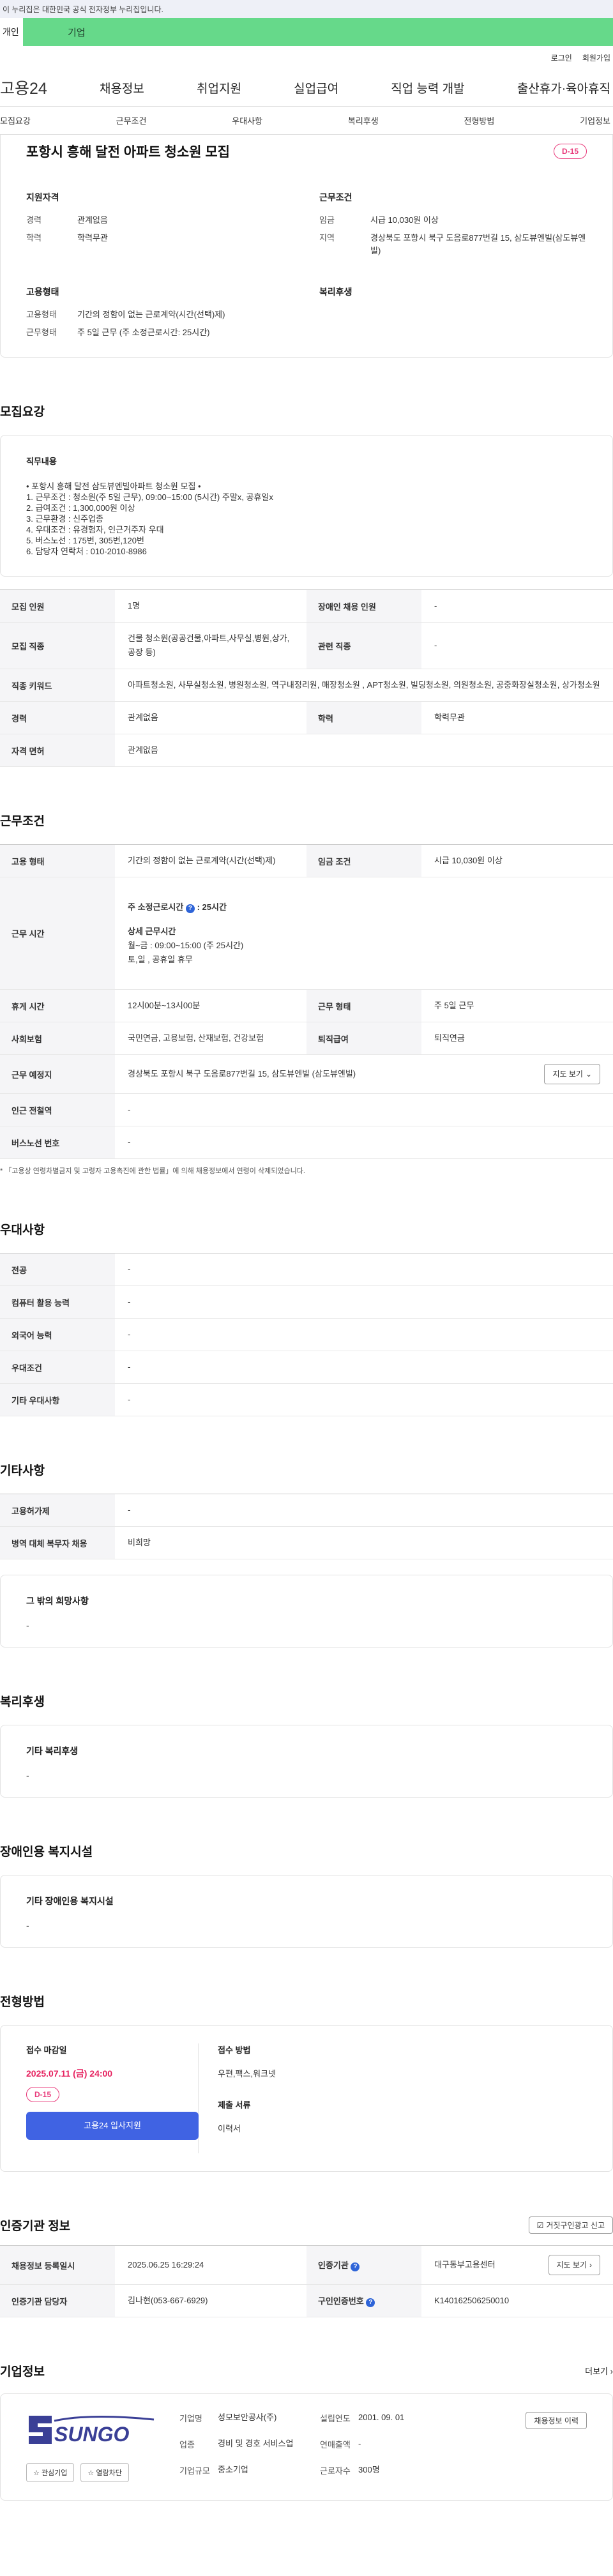 The image size is (613, 2576). I want to click on company-logo-block: SUNGO ☆ 관심기업 ☆ 열람차단, so click(103, 2447).